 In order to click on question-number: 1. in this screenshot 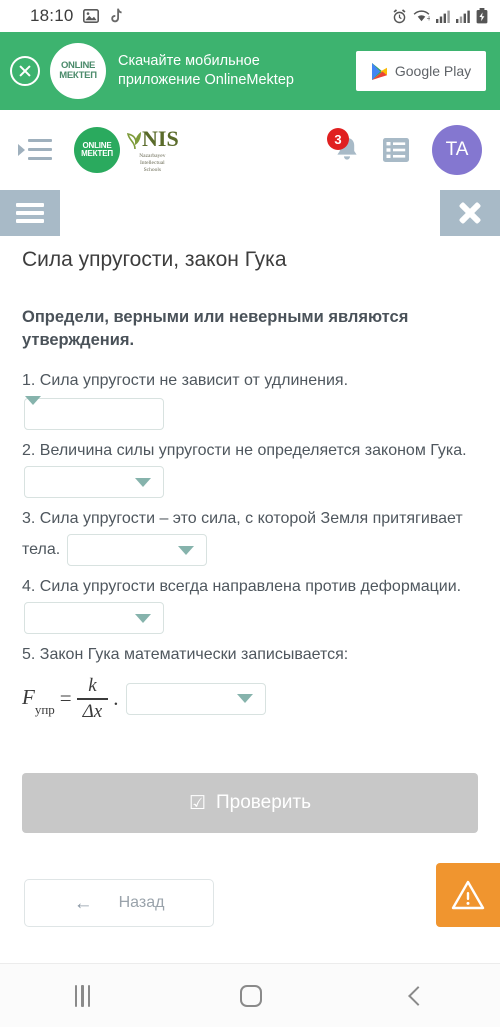, I will do `click(29, 380)`.